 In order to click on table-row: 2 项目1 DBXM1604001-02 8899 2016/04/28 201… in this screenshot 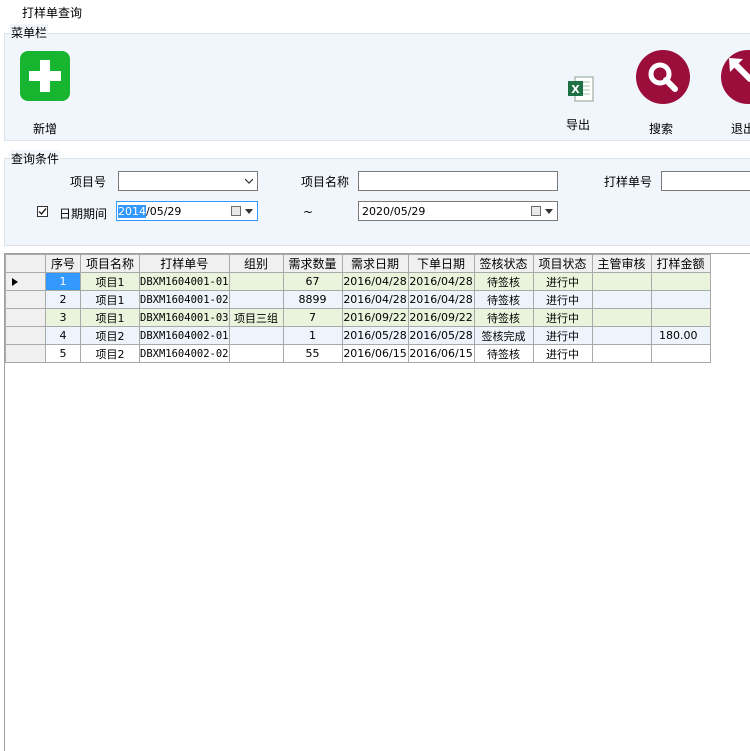, I will do `click(358, 299)`.